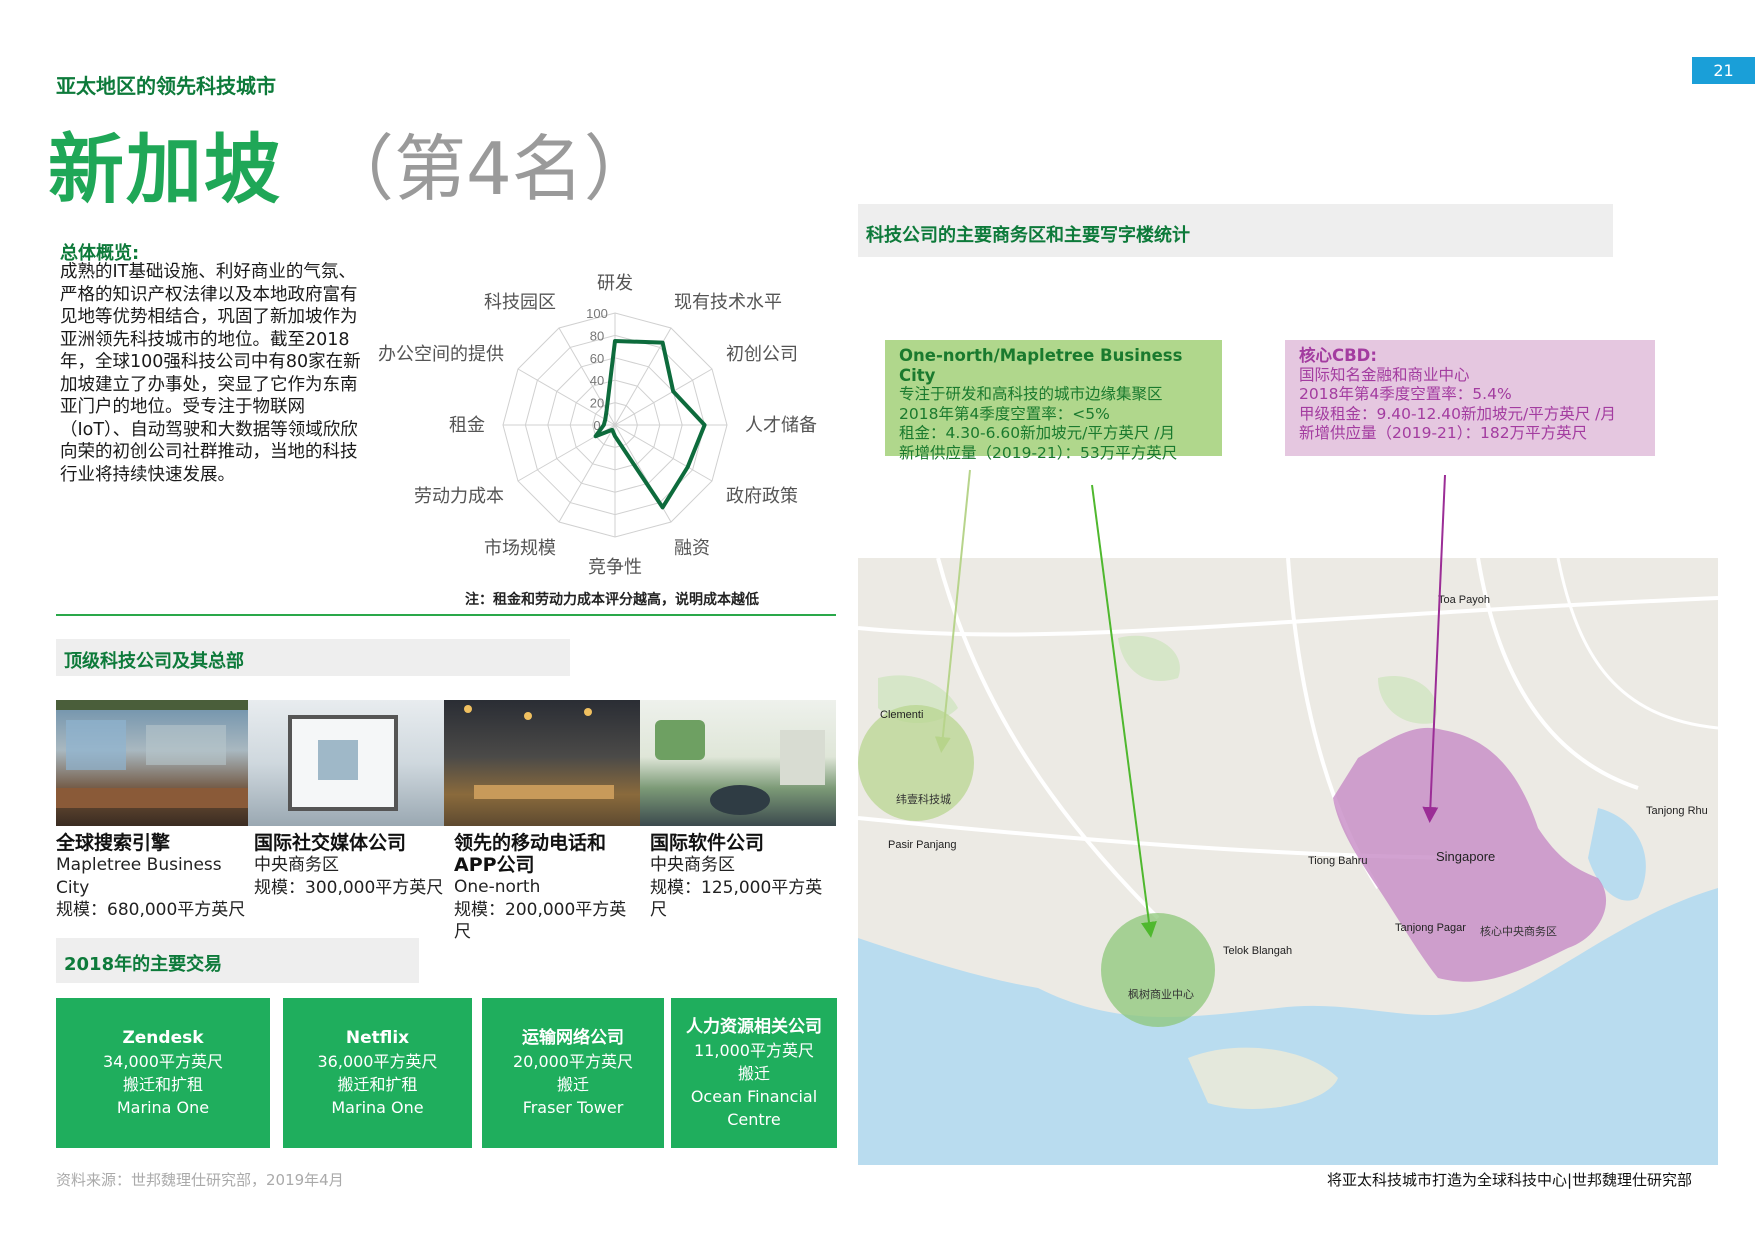 The height and width of the screenshot is (1245, 1755). I want to click on deal-company: 运输网络公司, so click(573, 1038).